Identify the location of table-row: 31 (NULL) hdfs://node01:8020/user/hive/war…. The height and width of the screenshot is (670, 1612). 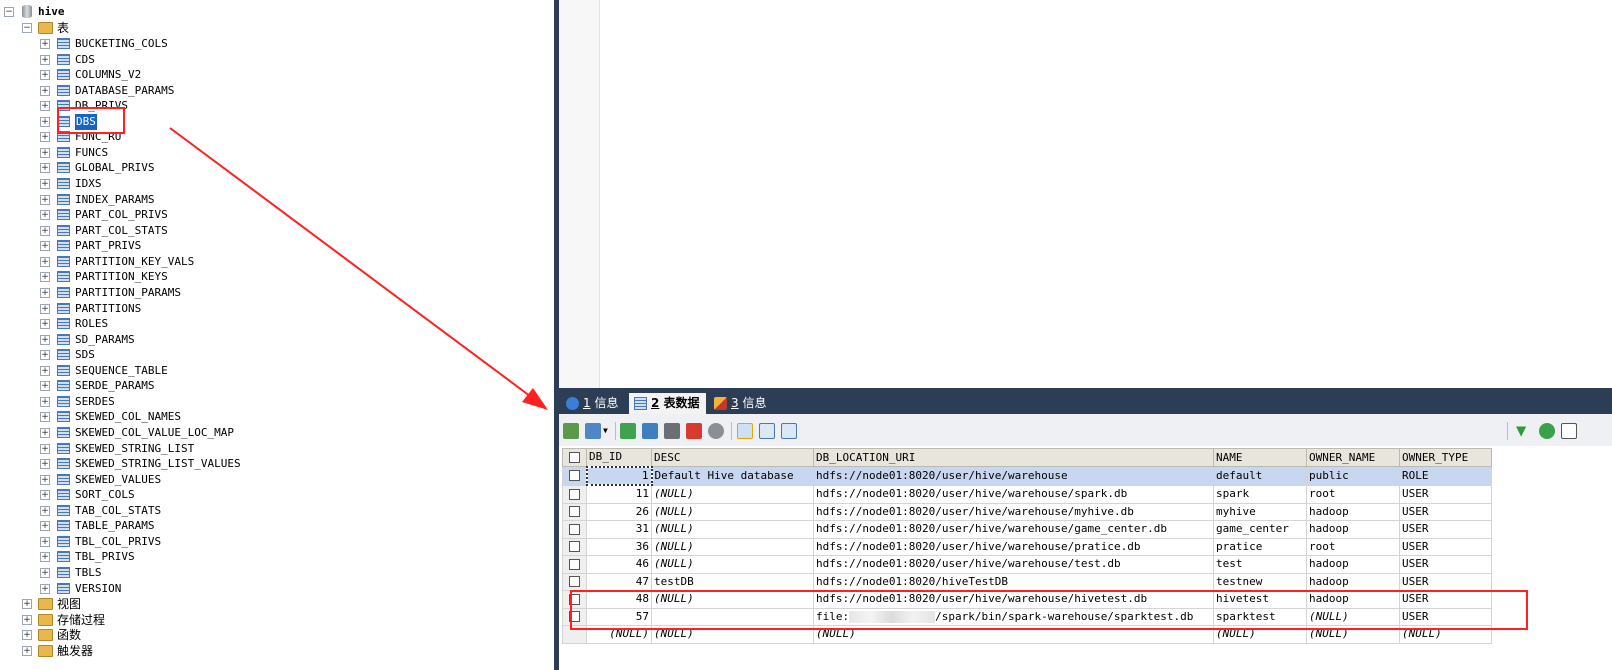
(1027, 529).